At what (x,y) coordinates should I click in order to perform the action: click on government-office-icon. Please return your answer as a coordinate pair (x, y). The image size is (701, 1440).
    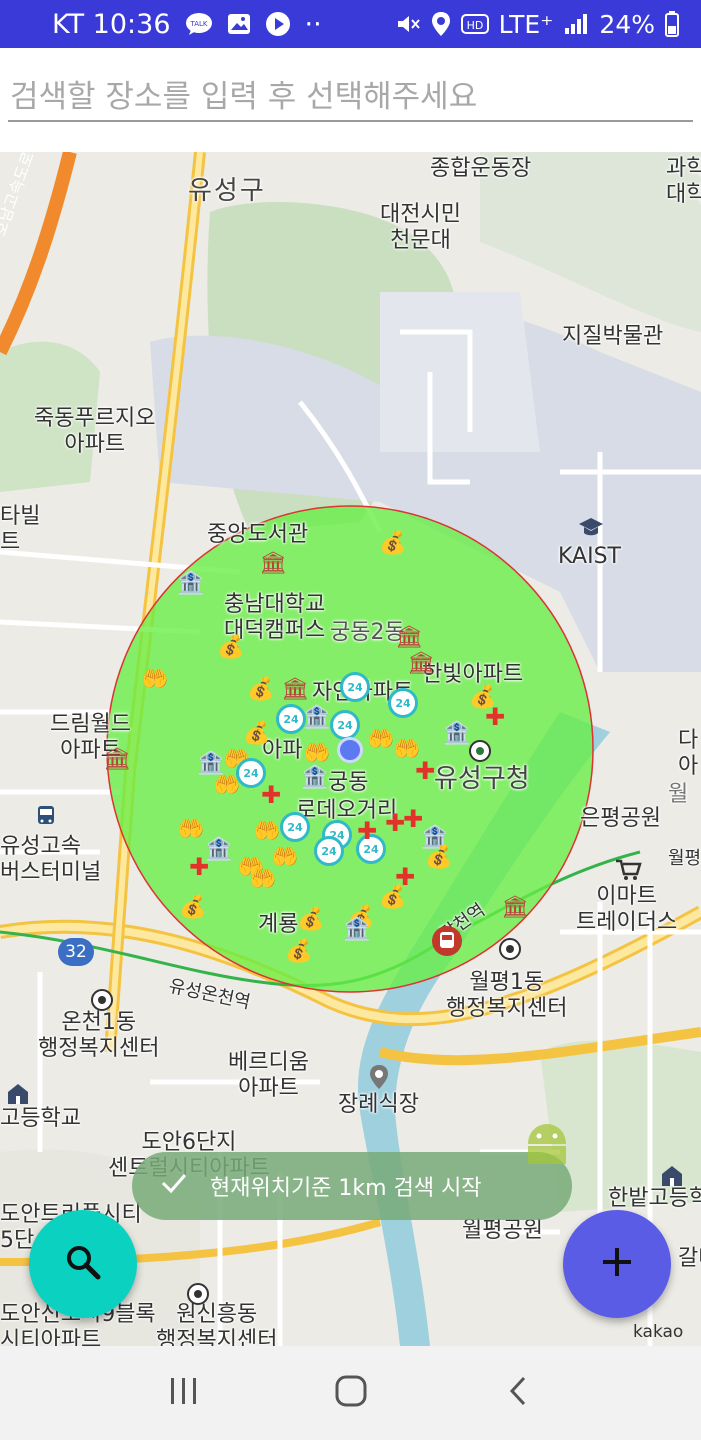
    Looking at the image, I should click on (480, 751).